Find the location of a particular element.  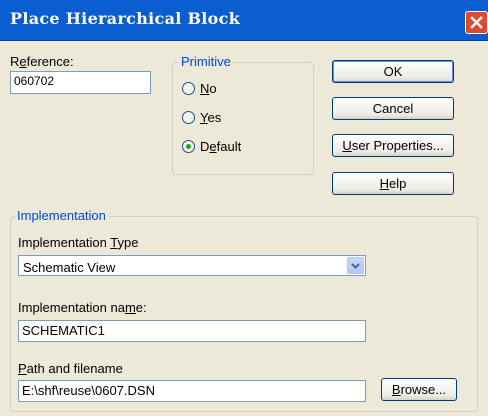

help-button: Help is located at coordinates (393, 183).